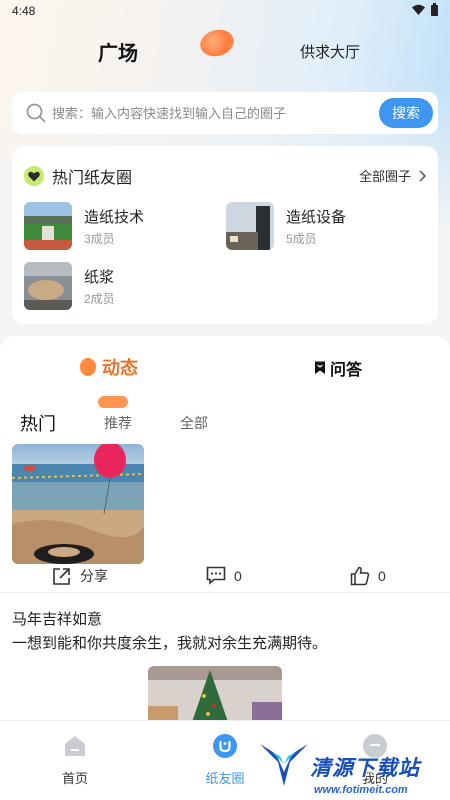 The height and width of the screenshot is (800, 450). What do you see at coordinates (114, 217) in the screenshot?
I see `circle-name: 造纸技术` at bounding box center [114, 217].